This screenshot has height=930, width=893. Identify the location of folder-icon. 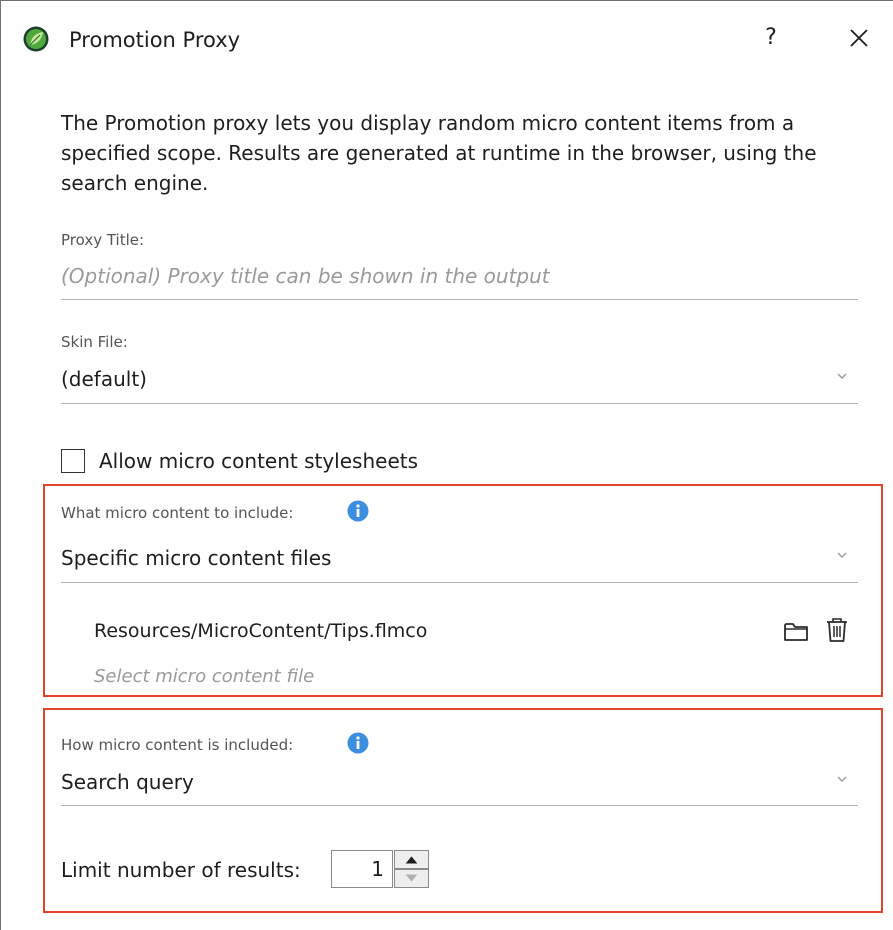
(796, 631).